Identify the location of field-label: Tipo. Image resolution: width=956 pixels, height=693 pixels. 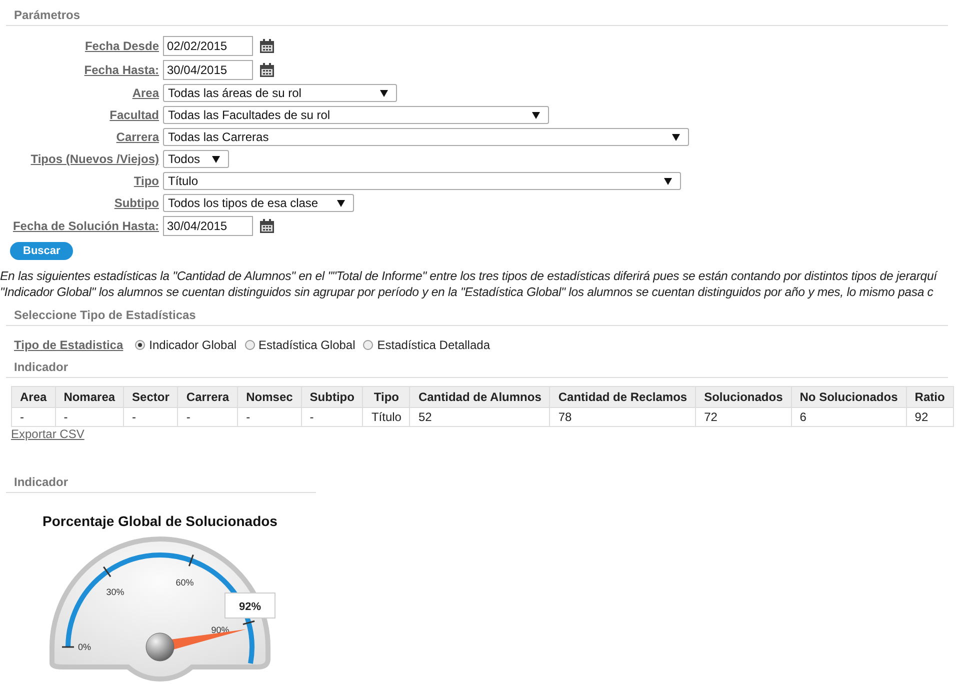
(81, 181).